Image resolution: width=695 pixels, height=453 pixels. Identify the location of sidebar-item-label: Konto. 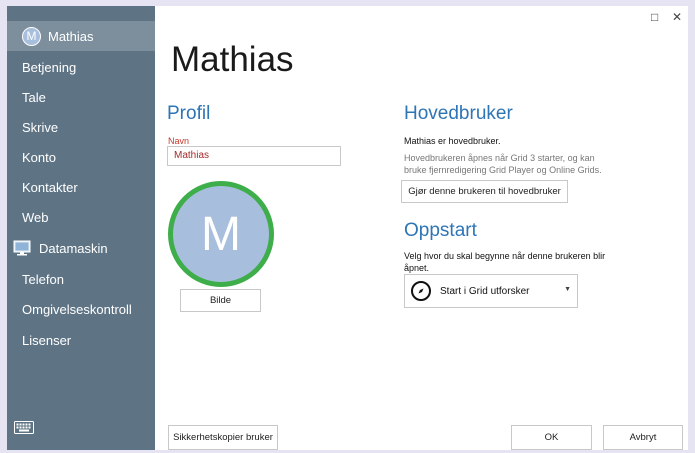
(39, 157).